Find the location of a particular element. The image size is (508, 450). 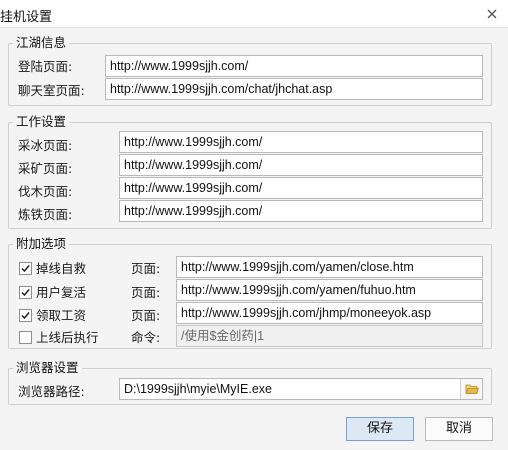

close-icon is located at coordinates (492, 14).